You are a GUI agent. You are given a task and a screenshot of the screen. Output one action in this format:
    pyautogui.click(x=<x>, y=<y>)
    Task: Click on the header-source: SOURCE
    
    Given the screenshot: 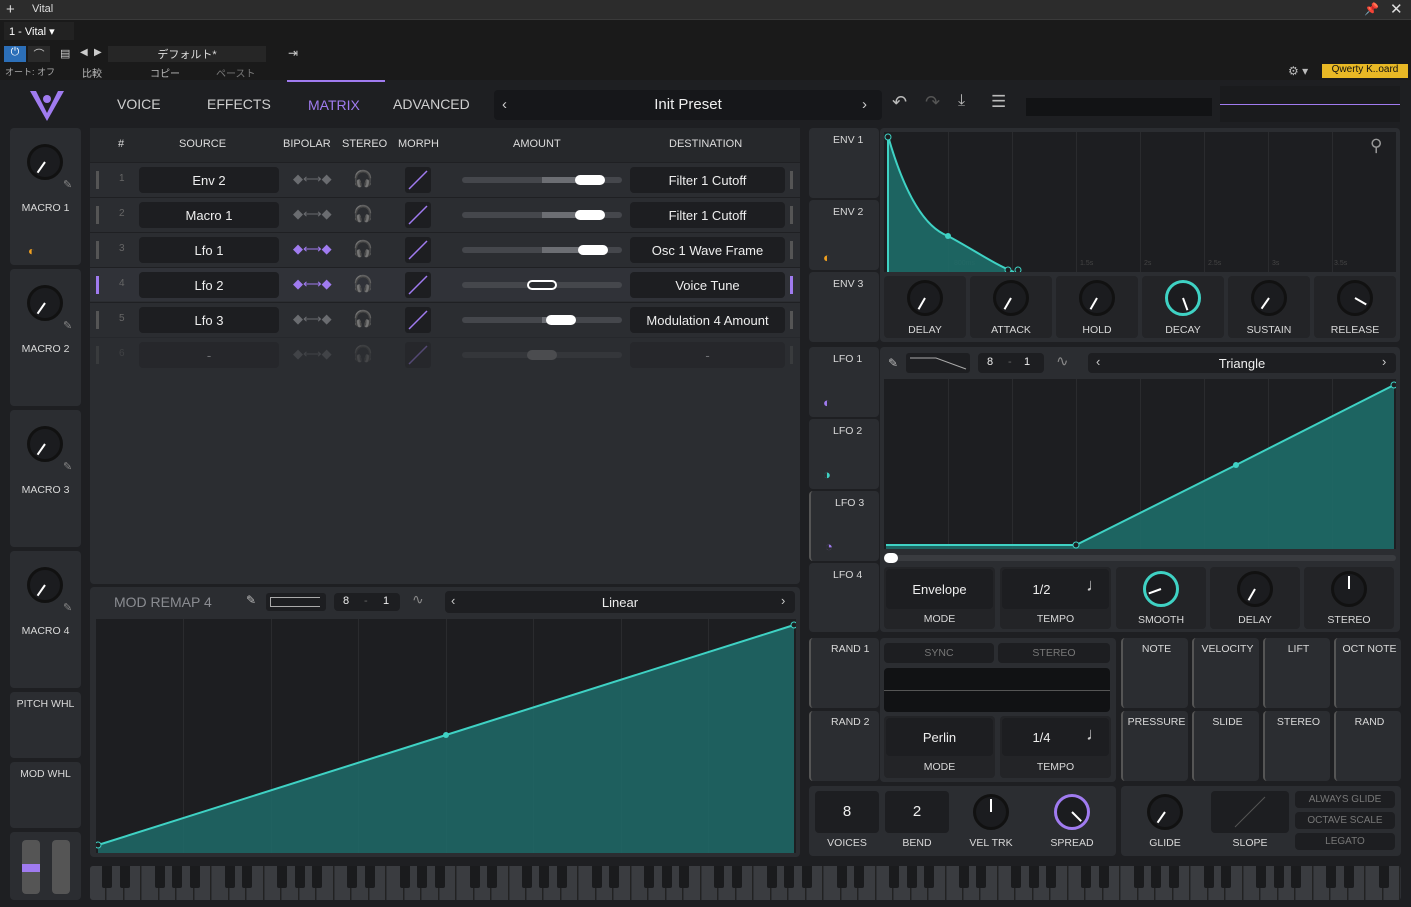 What is the action you would take?
    pyautogui.click(x=202, y=144)
    